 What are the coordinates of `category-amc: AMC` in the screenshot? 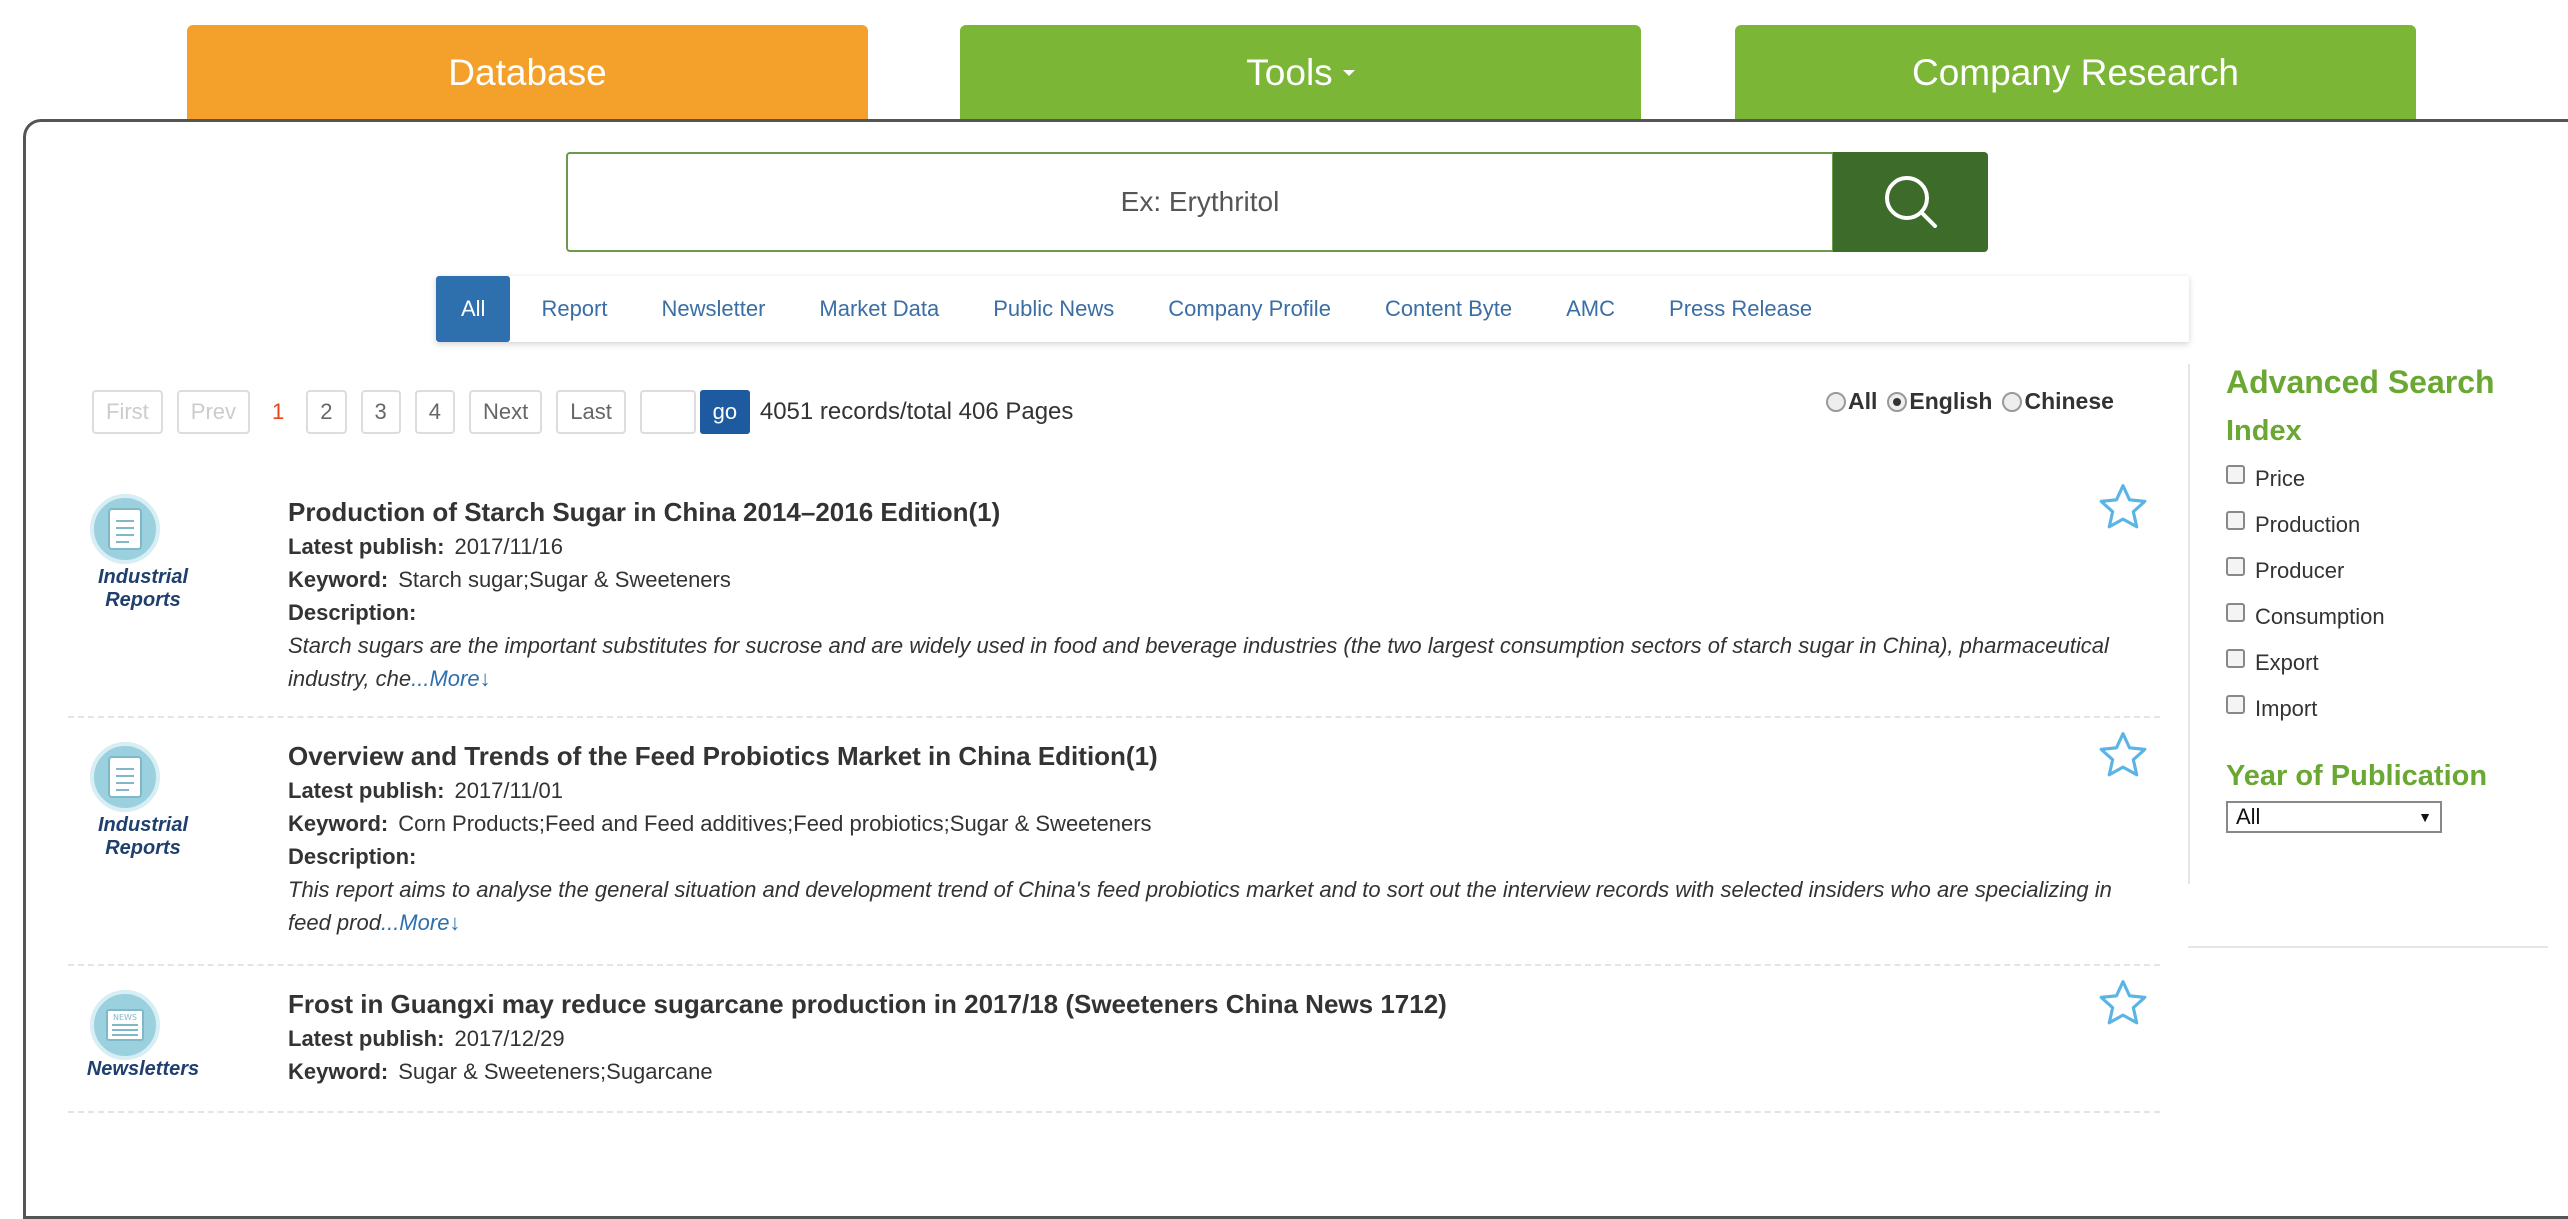 It's located at (1590, 309).